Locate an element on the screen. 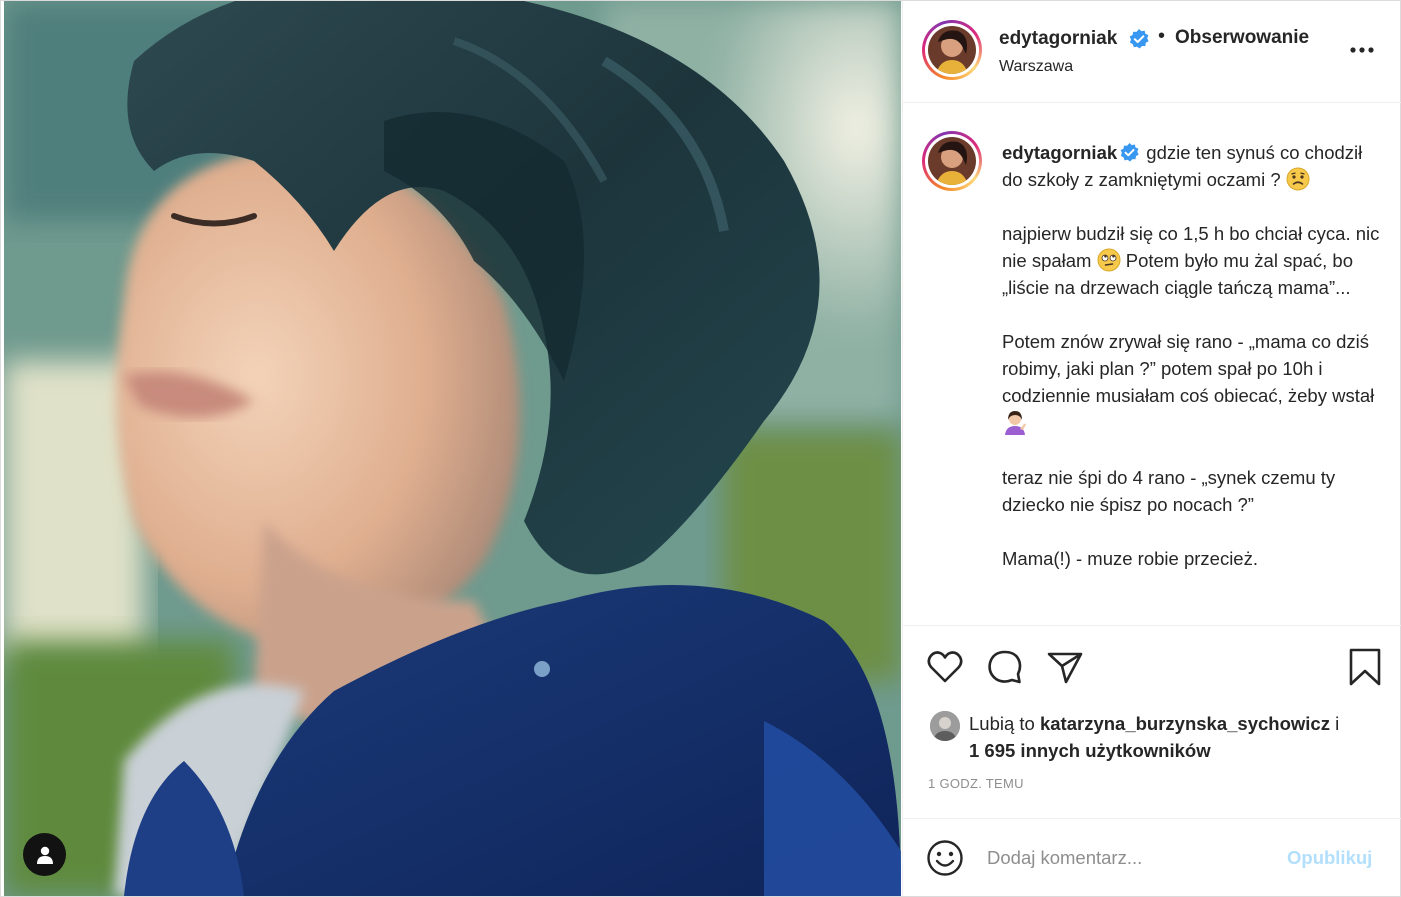 This screenshot has width=1401, height=897. author-avatar is located at coordinates (952, 50).